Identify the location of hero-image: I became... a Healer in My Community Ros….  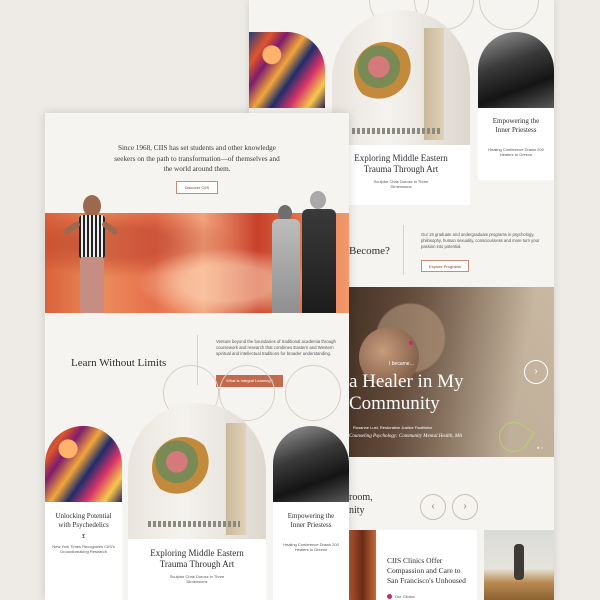
(451, 372).